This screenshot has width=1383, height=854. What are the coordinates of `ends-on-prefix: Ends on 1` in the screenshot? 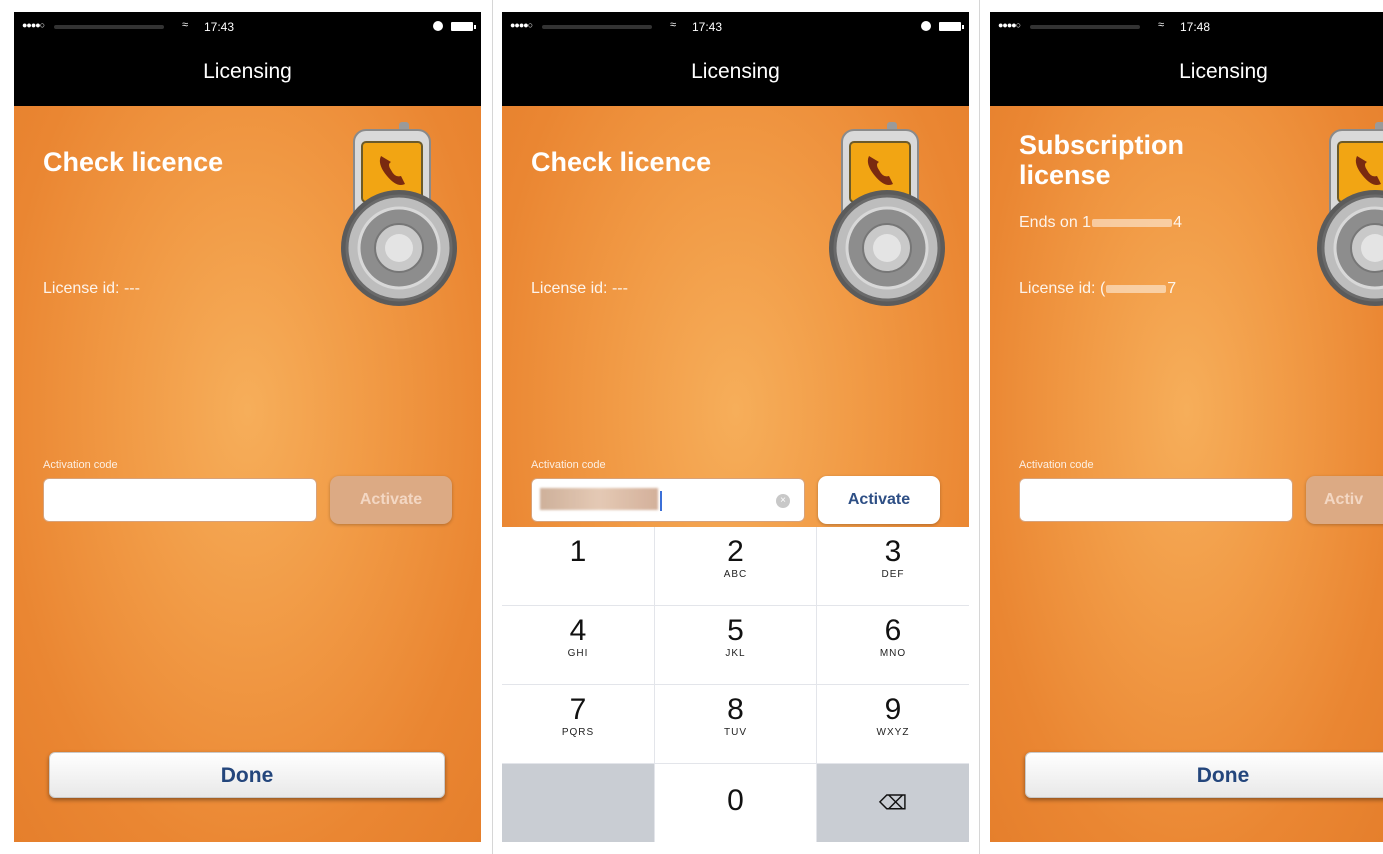 It's located at (1055, 222).